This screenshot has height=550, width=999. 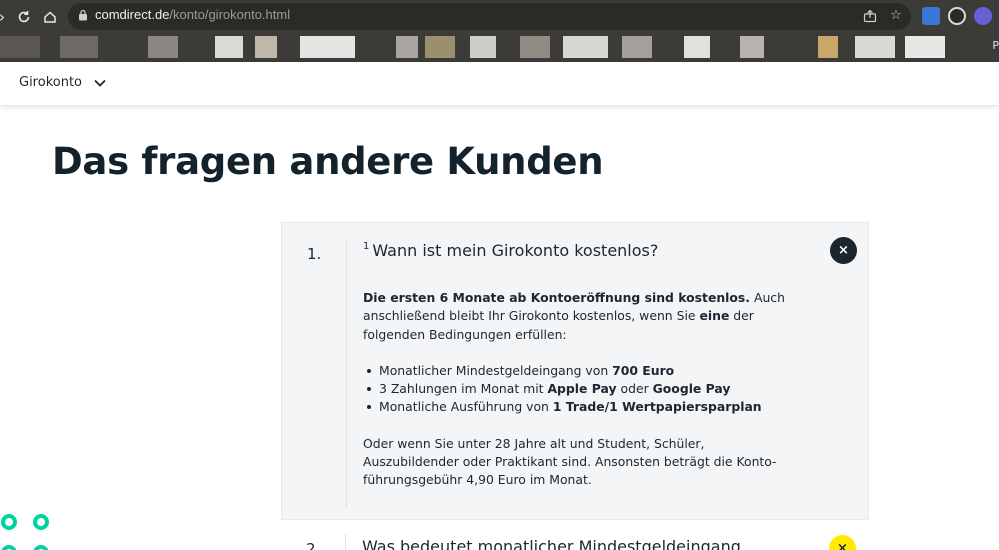 What do you see at coordinates (515, 250) in the screenshot?
I see `faq-question-text: Wann ist mein Girokonto kostenlos?` at bounding box center [515, 250].